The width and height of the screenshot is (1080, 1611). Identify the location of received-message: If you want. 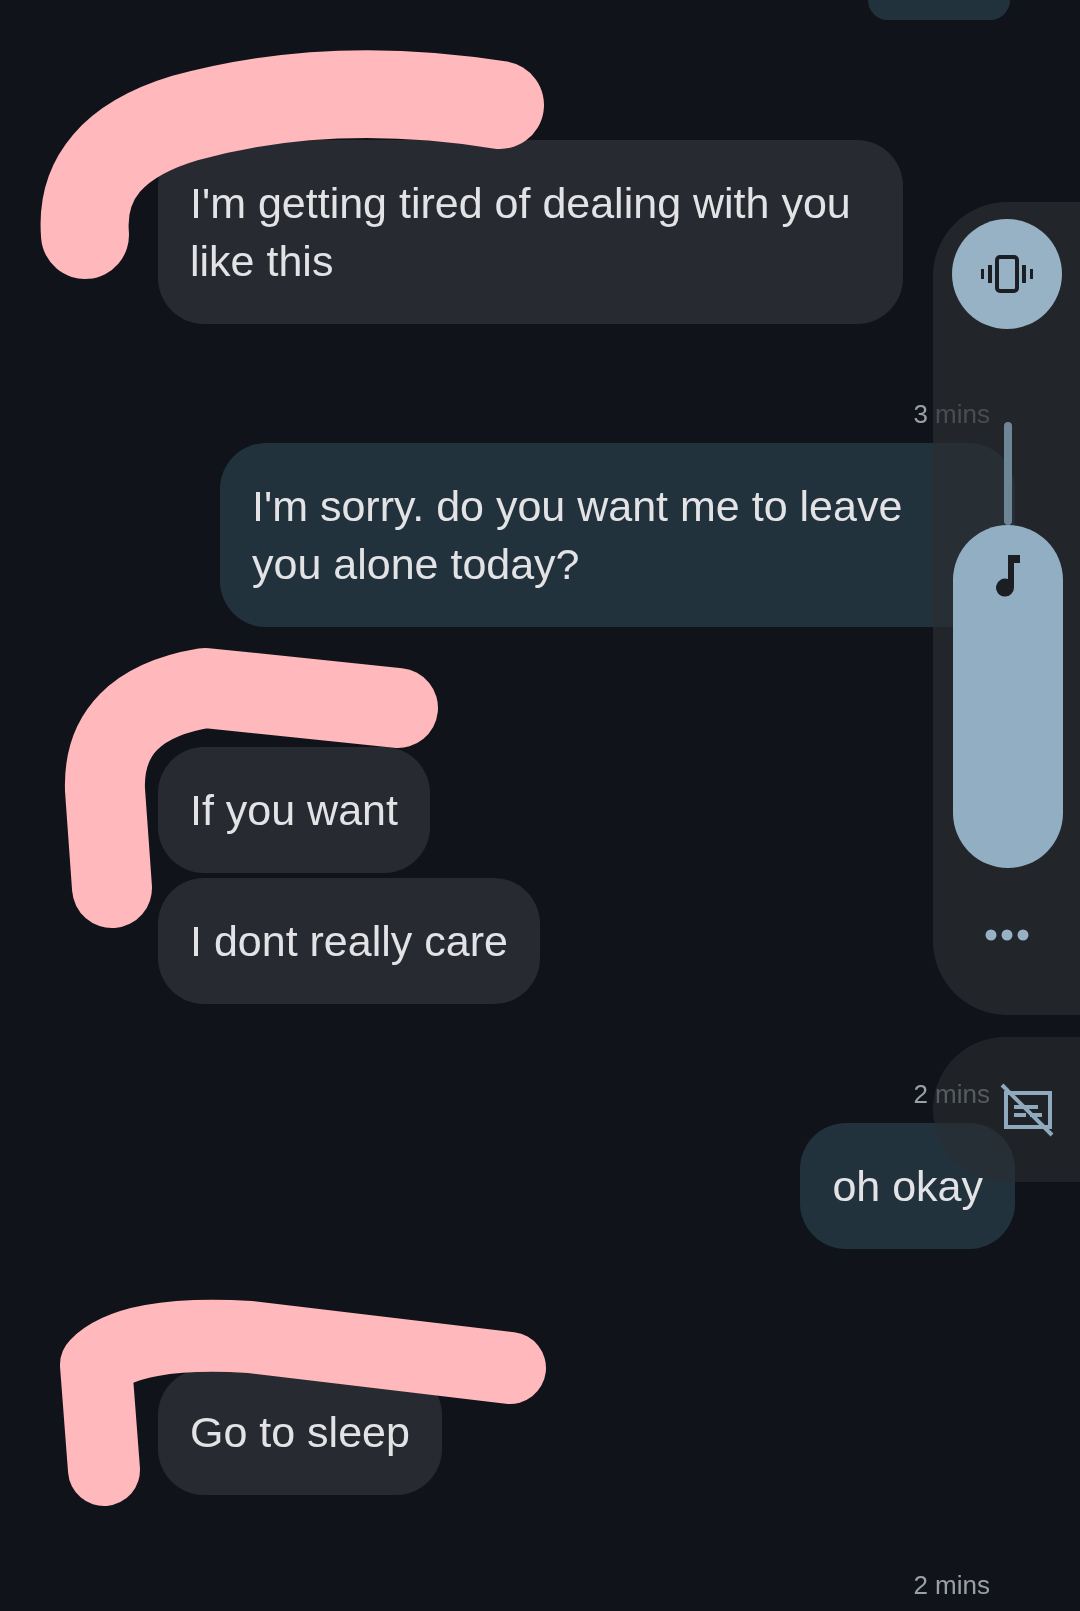
(294, 810).